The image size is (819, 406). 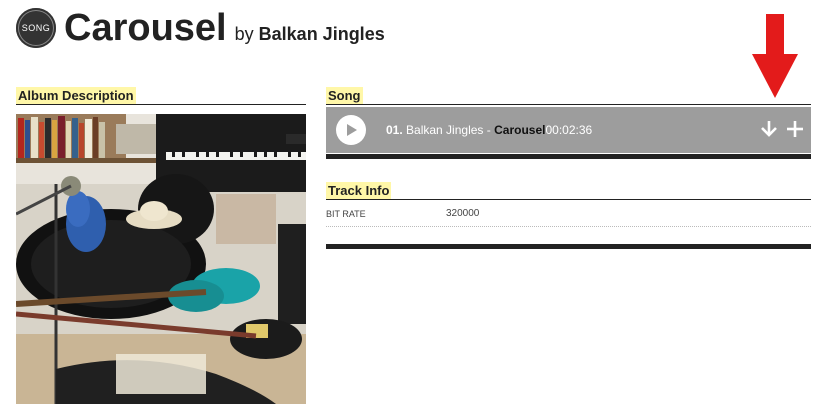 What do you see at coordinates (568, 246) in the screenshot?
I see `track-info-bottom-rule` at bounding box center [568, 246].